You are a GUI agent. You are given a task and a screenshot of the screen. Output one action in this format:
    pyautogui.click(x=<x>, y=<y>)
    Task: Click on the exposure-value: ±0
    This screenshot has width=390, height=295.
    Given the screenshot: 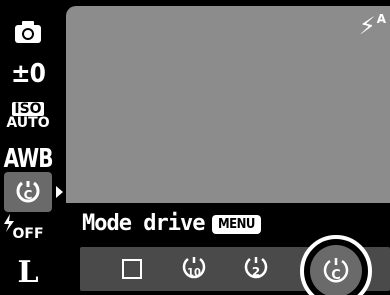 What is the action you would take?
    pyautogui.click(x=28, y=74)
    